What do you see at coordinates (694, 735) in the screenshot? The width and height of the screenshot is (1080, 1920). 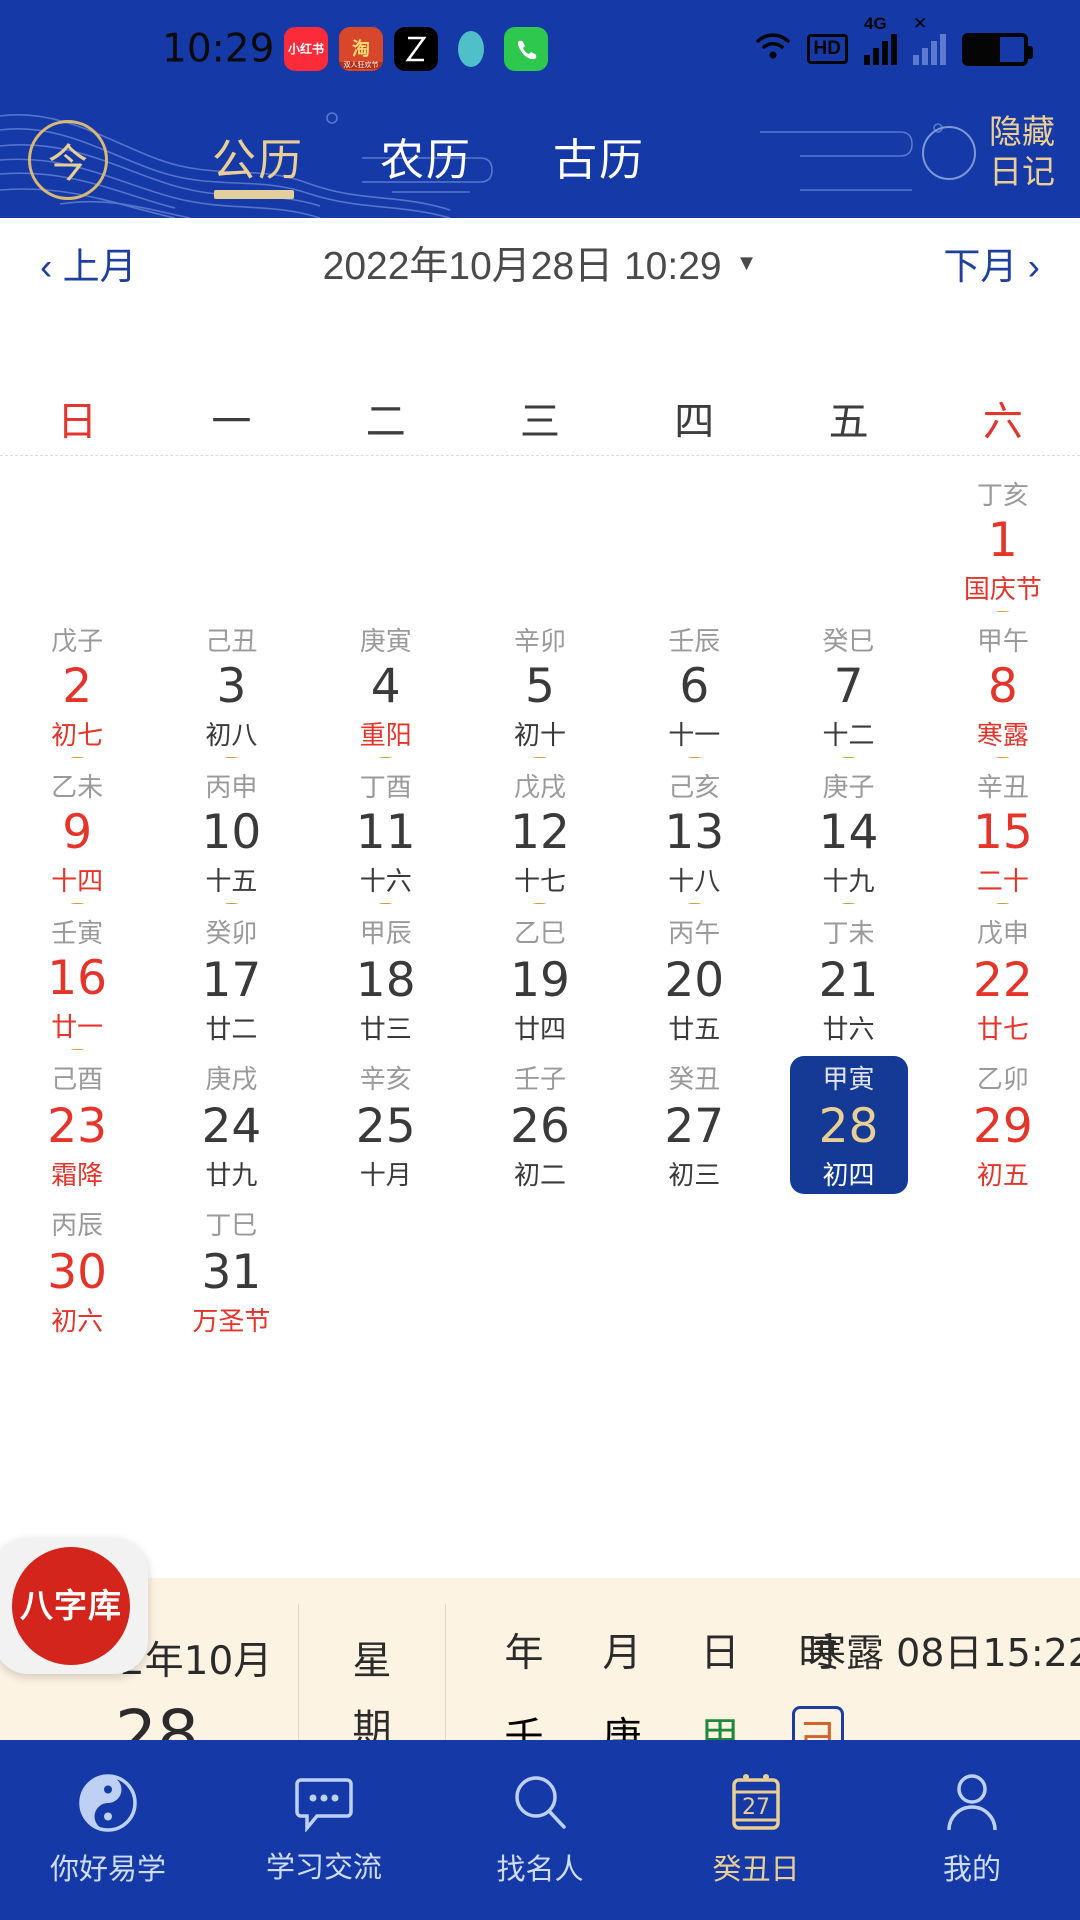 I see `cell-lunar-label: 十一` at bounding box center [694, 735].